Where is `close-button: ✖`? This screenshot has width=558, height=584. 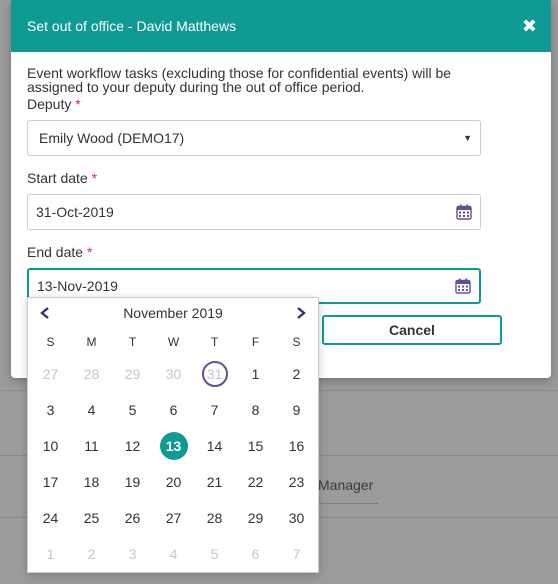
close-button: ✖ is located at coordinates (529, 26).